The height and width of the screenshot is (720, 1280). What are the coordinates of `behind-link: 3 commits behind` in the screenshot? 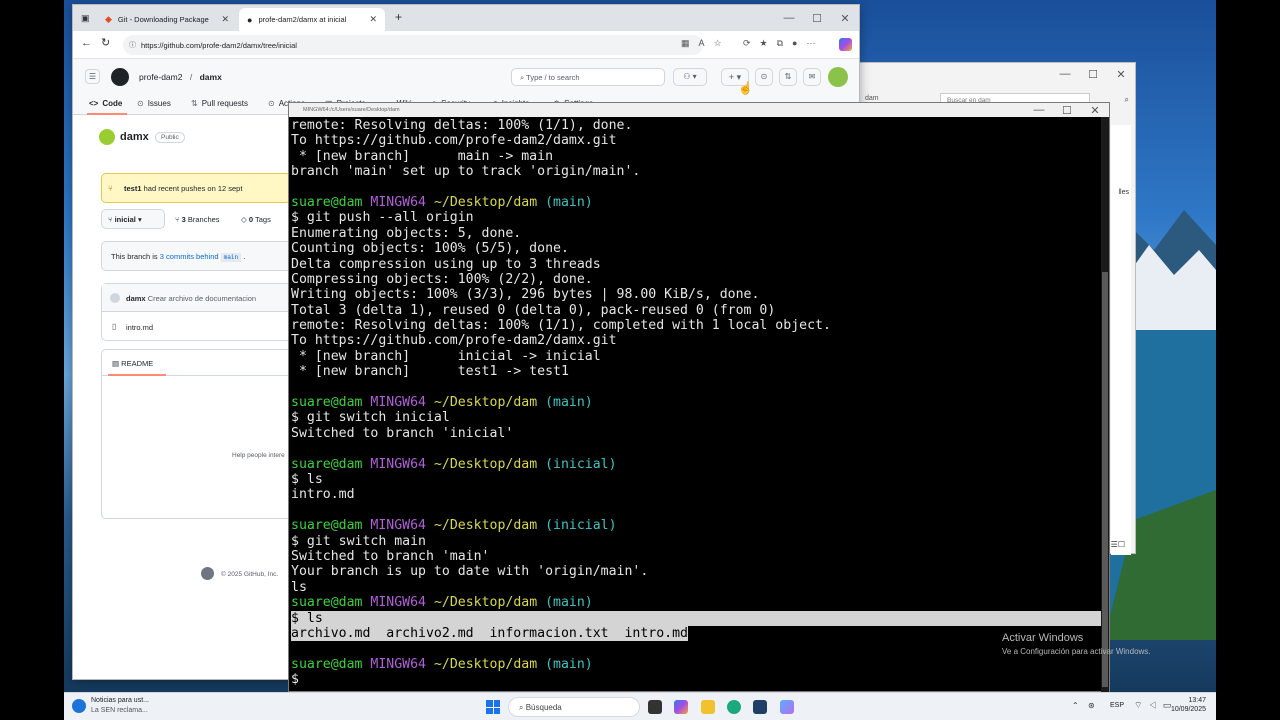 It's located at (189, 256).